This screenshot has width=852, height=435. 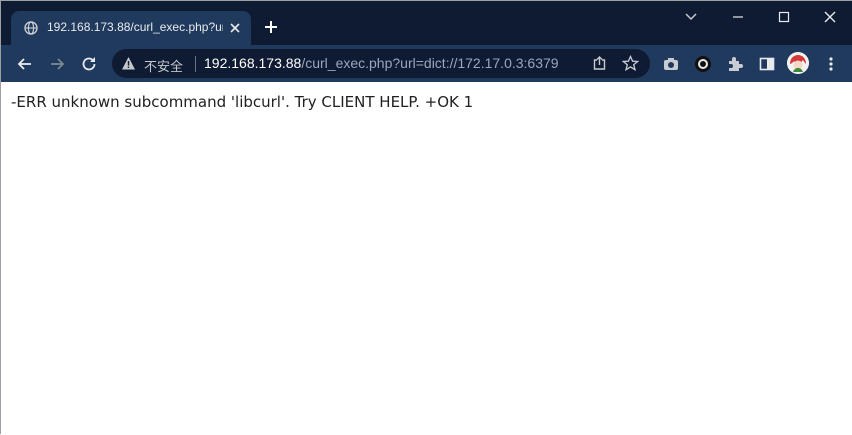 I want to click on maximize-icon, so click(x=784, y=17).